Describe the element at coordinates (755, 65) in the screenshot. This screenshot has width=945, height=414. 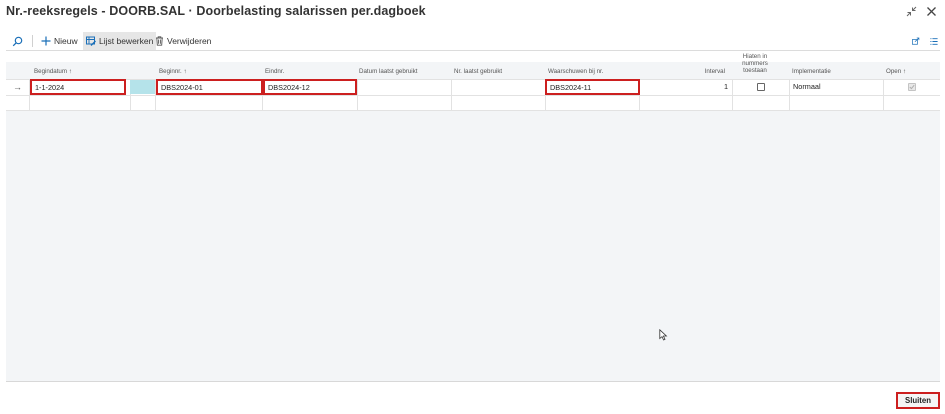
I see `column-header-allow-gaps: Hiaten in nummers toestaan` at that location.